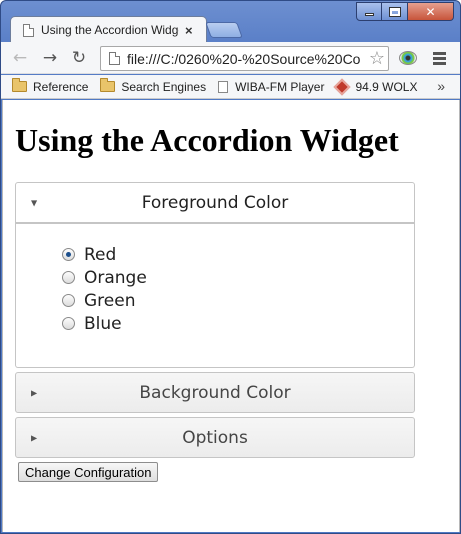 The image size is (461, 534). I want to click on radio-option-blue: Blue, so click(238, 323).